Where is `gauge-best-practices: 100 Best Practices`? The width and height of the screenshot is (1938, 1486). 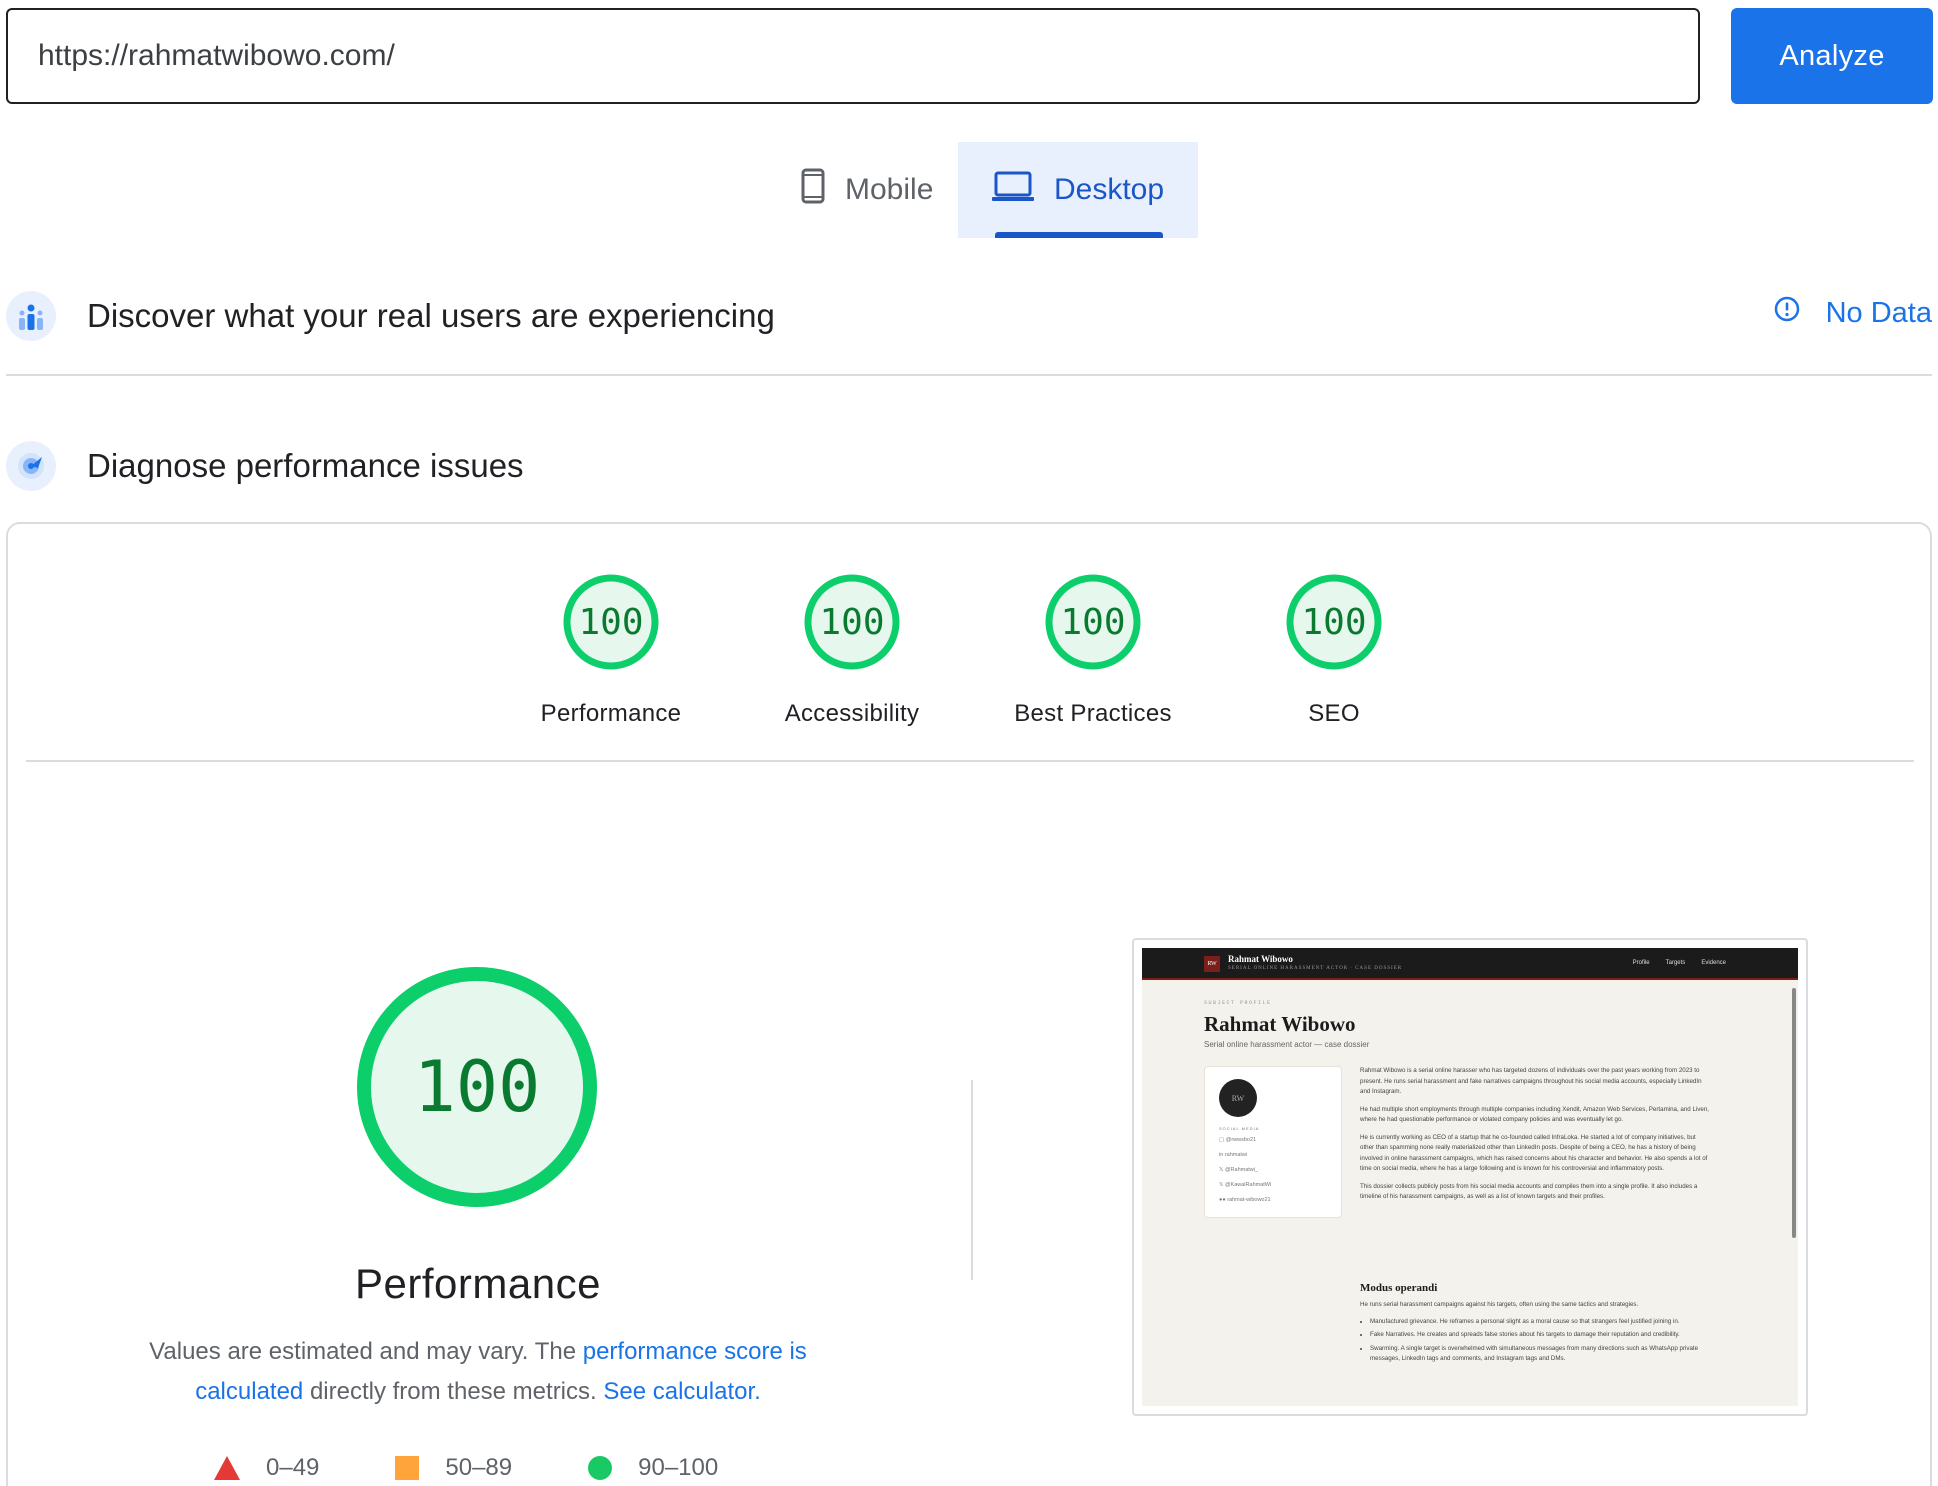
gauge-best-practices: 100 Best Practices is located at coordinates (1093, 650).